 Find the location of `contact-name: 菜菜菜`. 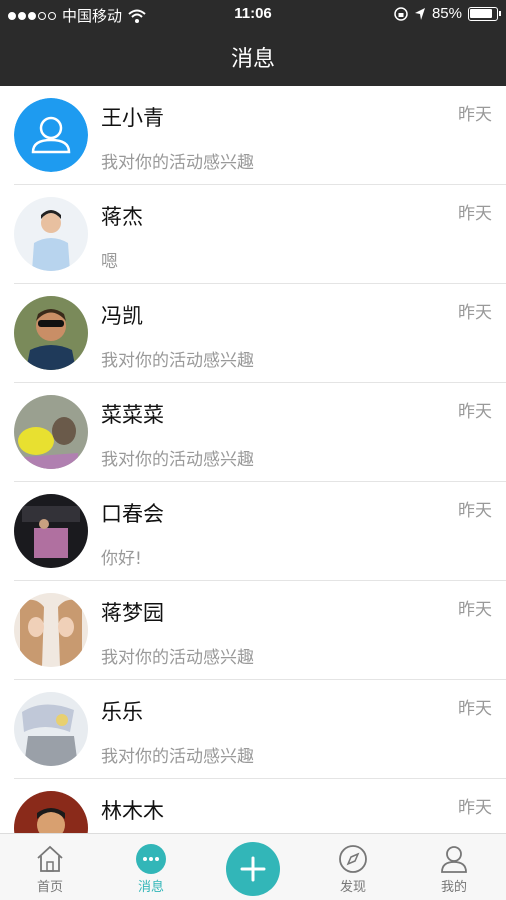

contact-name: 菜菜菜 is located at coordinates (132, 415).